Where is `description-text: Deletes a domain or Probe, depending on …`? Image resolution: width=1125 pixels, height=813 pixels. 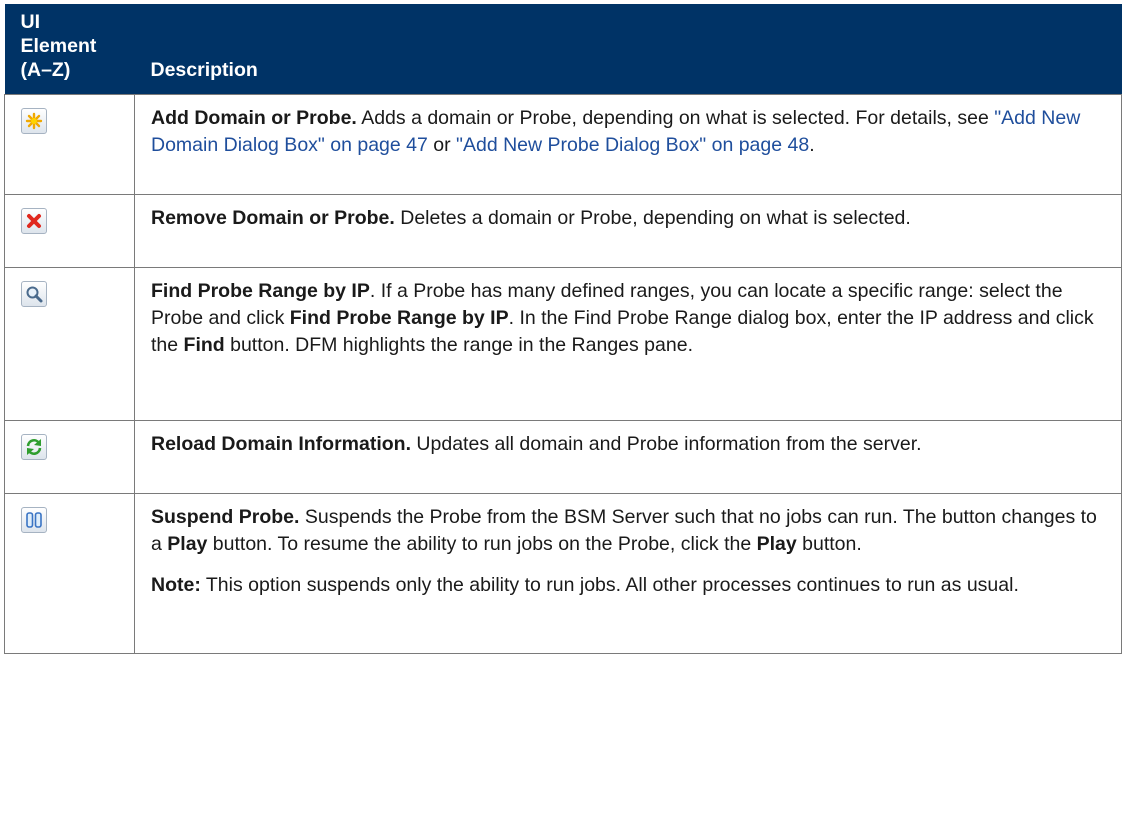
description-text: Deletes a domain or Probe, depending on … is located at coordinates (652, 218).